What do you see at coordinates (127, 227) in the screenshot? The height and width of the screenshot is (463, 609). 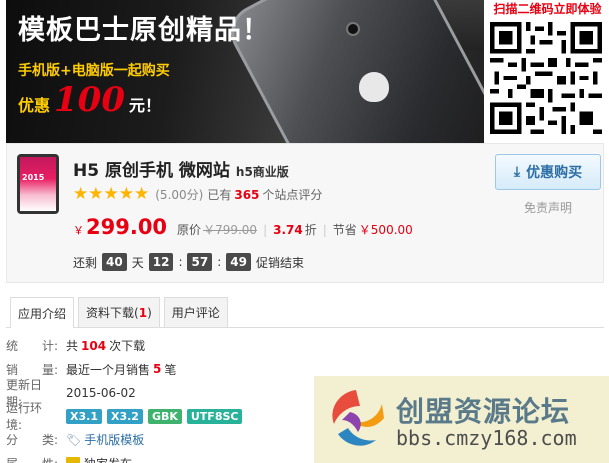 I see `current-price: 299.00` at bounding box center [127, 227].